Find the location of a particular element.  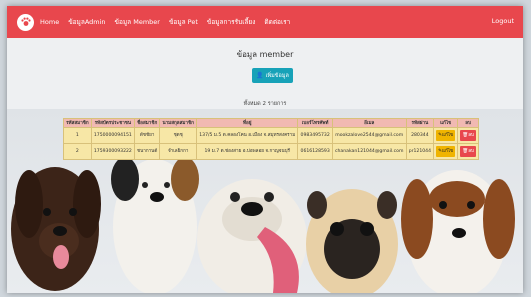

nav-admin: ข้อมูลAdmin is located at coordinates (86, 22).